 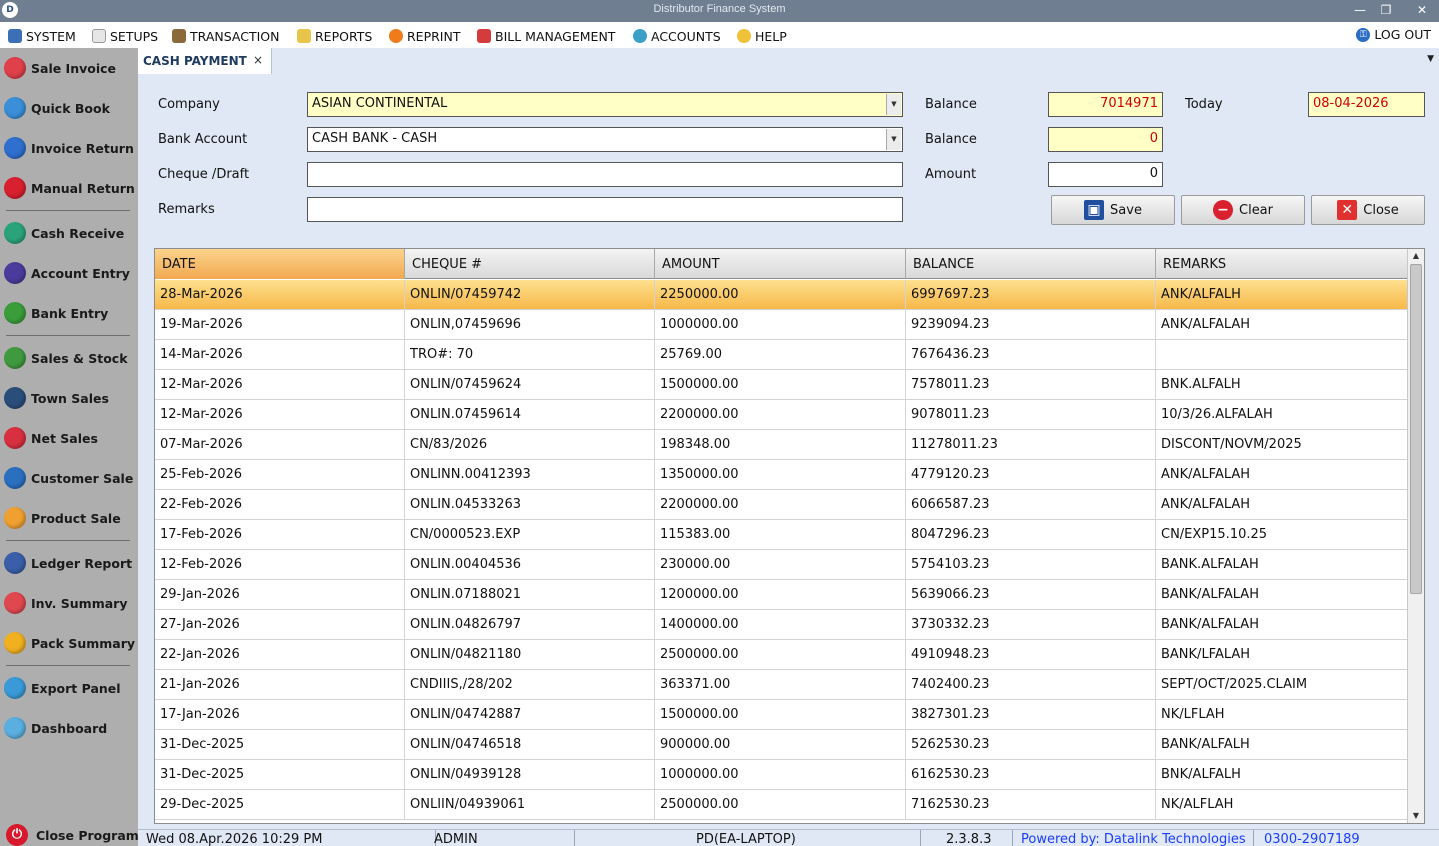 What do you see at coordinates (1031, 475) in the screenshot?
I see `cell-balance: 4779120.23` at bounding box center [1031, 475].